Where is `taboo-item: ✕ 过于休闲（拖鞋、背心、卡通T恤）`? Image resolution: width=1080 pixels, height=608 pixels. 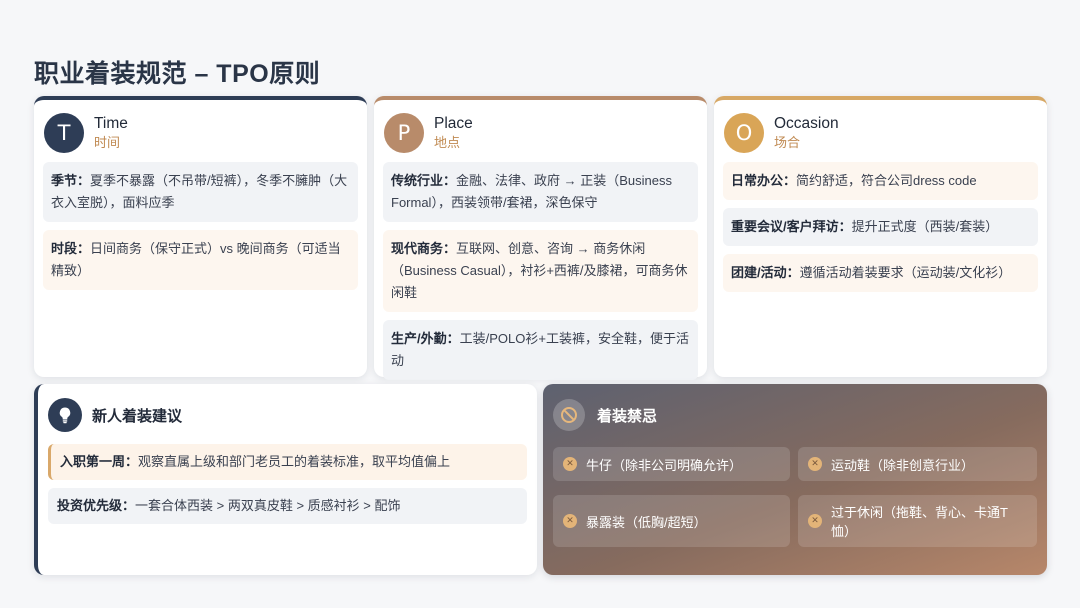
taboo-item: ✕ 过于休闲（拖鞋、背心、卡通T恤） is located at coordinates (917, 521).